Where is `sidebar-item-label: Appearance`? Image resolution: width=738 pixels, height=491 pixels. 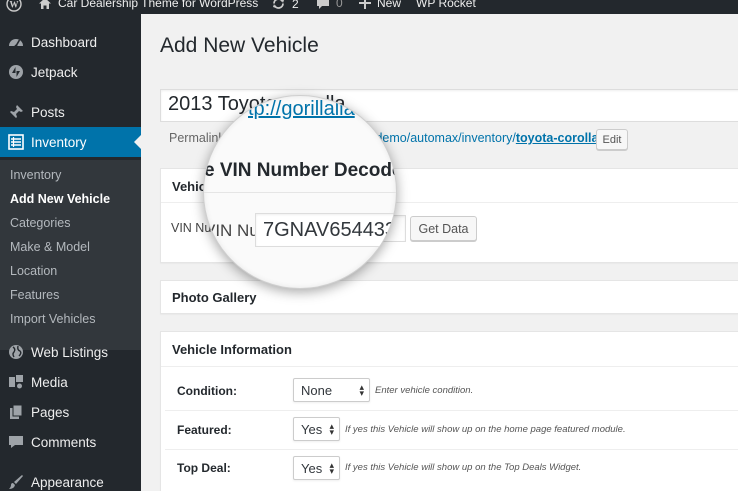
sidebar-item-label: Appearance is located at coordinates (67, 482).